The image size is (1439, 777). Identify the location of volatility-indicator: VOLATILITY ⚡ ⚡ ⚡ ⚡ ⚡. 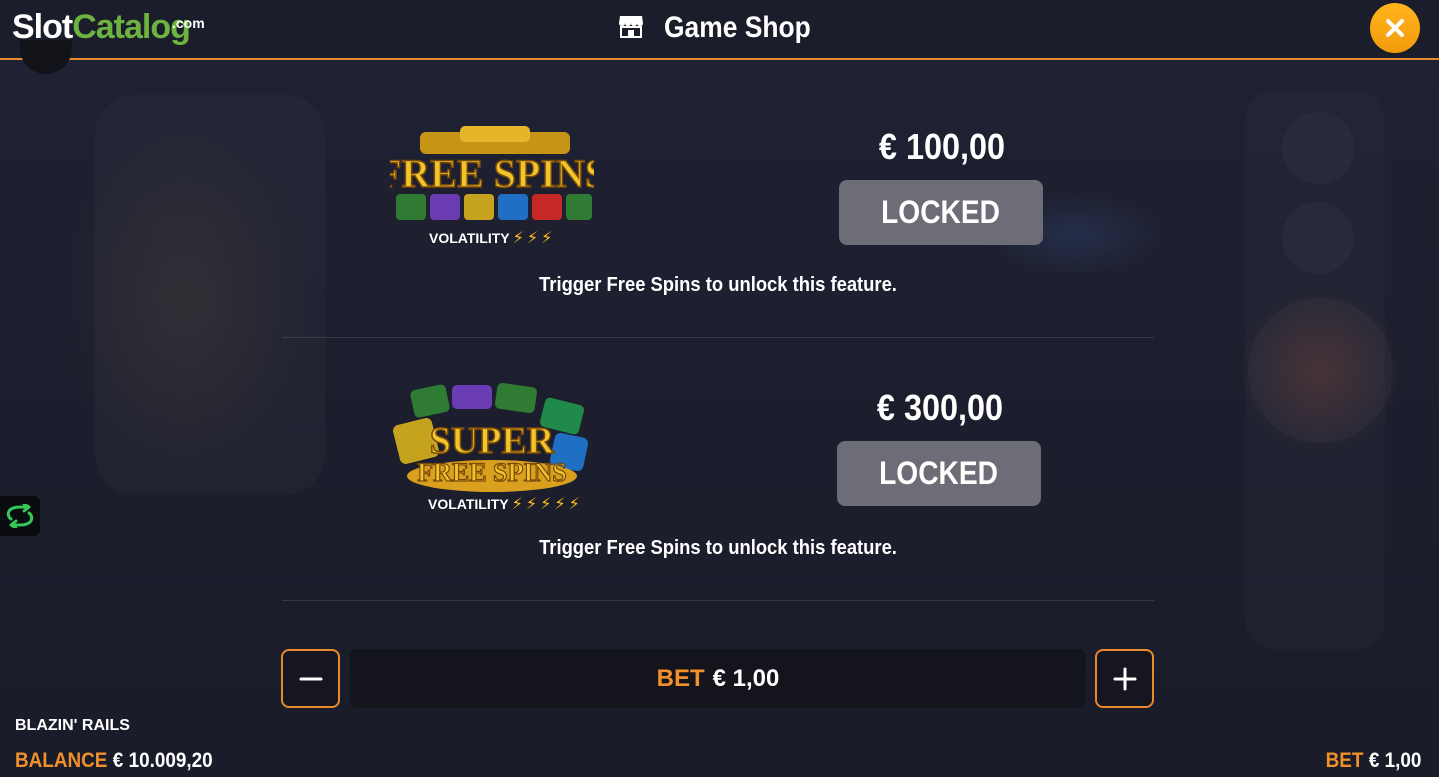
(504, 504).